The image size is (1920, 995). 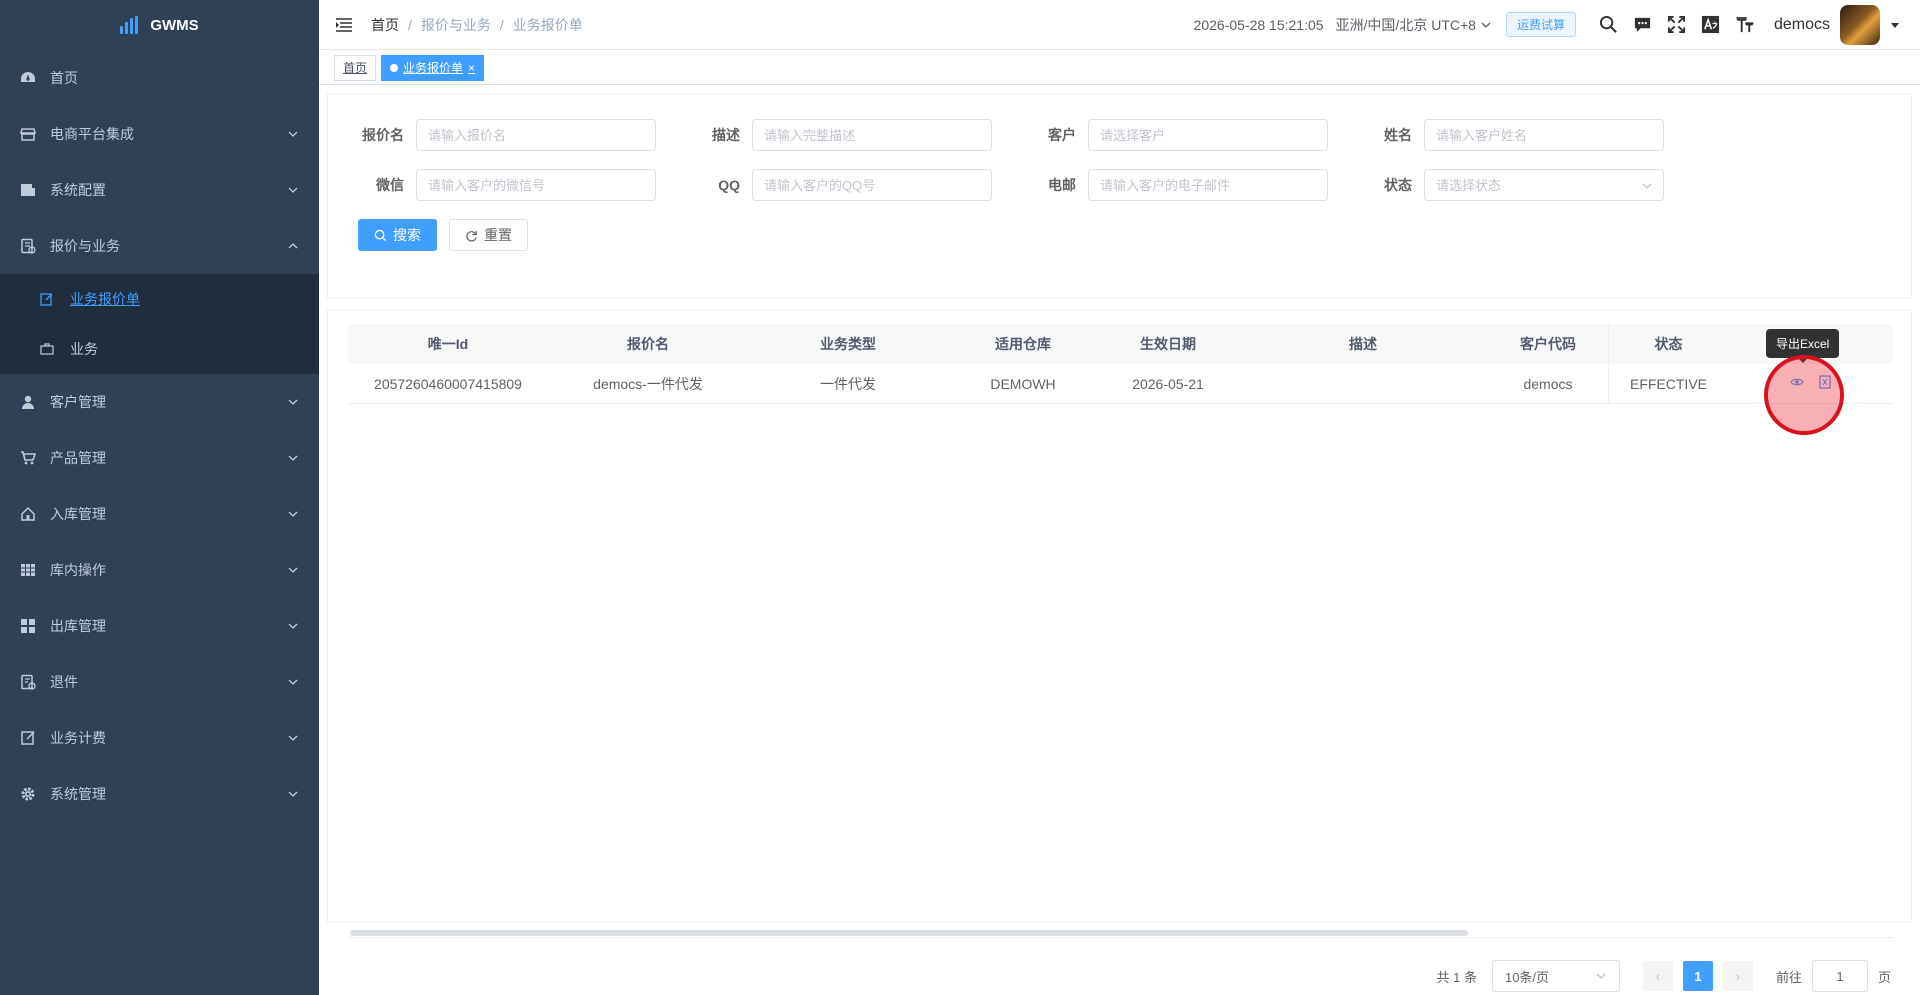 I want to click on search-button: 搜索, so click(x=397, y=235).